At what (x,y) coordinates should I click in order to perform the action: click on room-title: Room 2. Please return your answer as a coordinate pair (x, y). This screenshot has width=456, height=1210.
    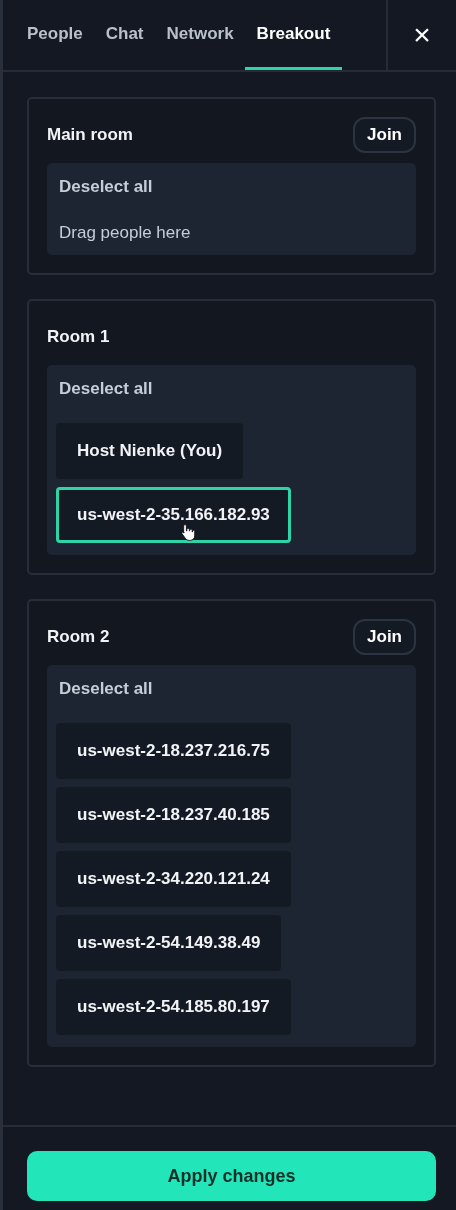
    Looking at the image, I should click on (78, 637).